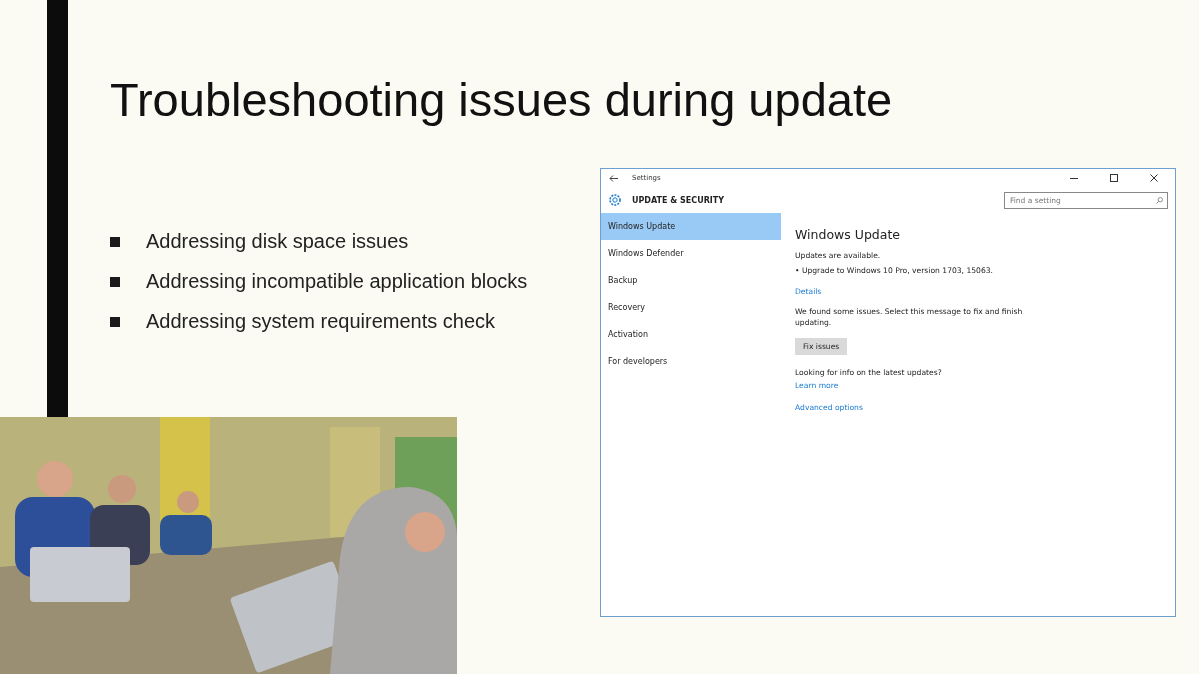  What do you see at coordinates (1159, 200) in the screenshot?
I see `search-icon` at bounding box center [1159, 200].